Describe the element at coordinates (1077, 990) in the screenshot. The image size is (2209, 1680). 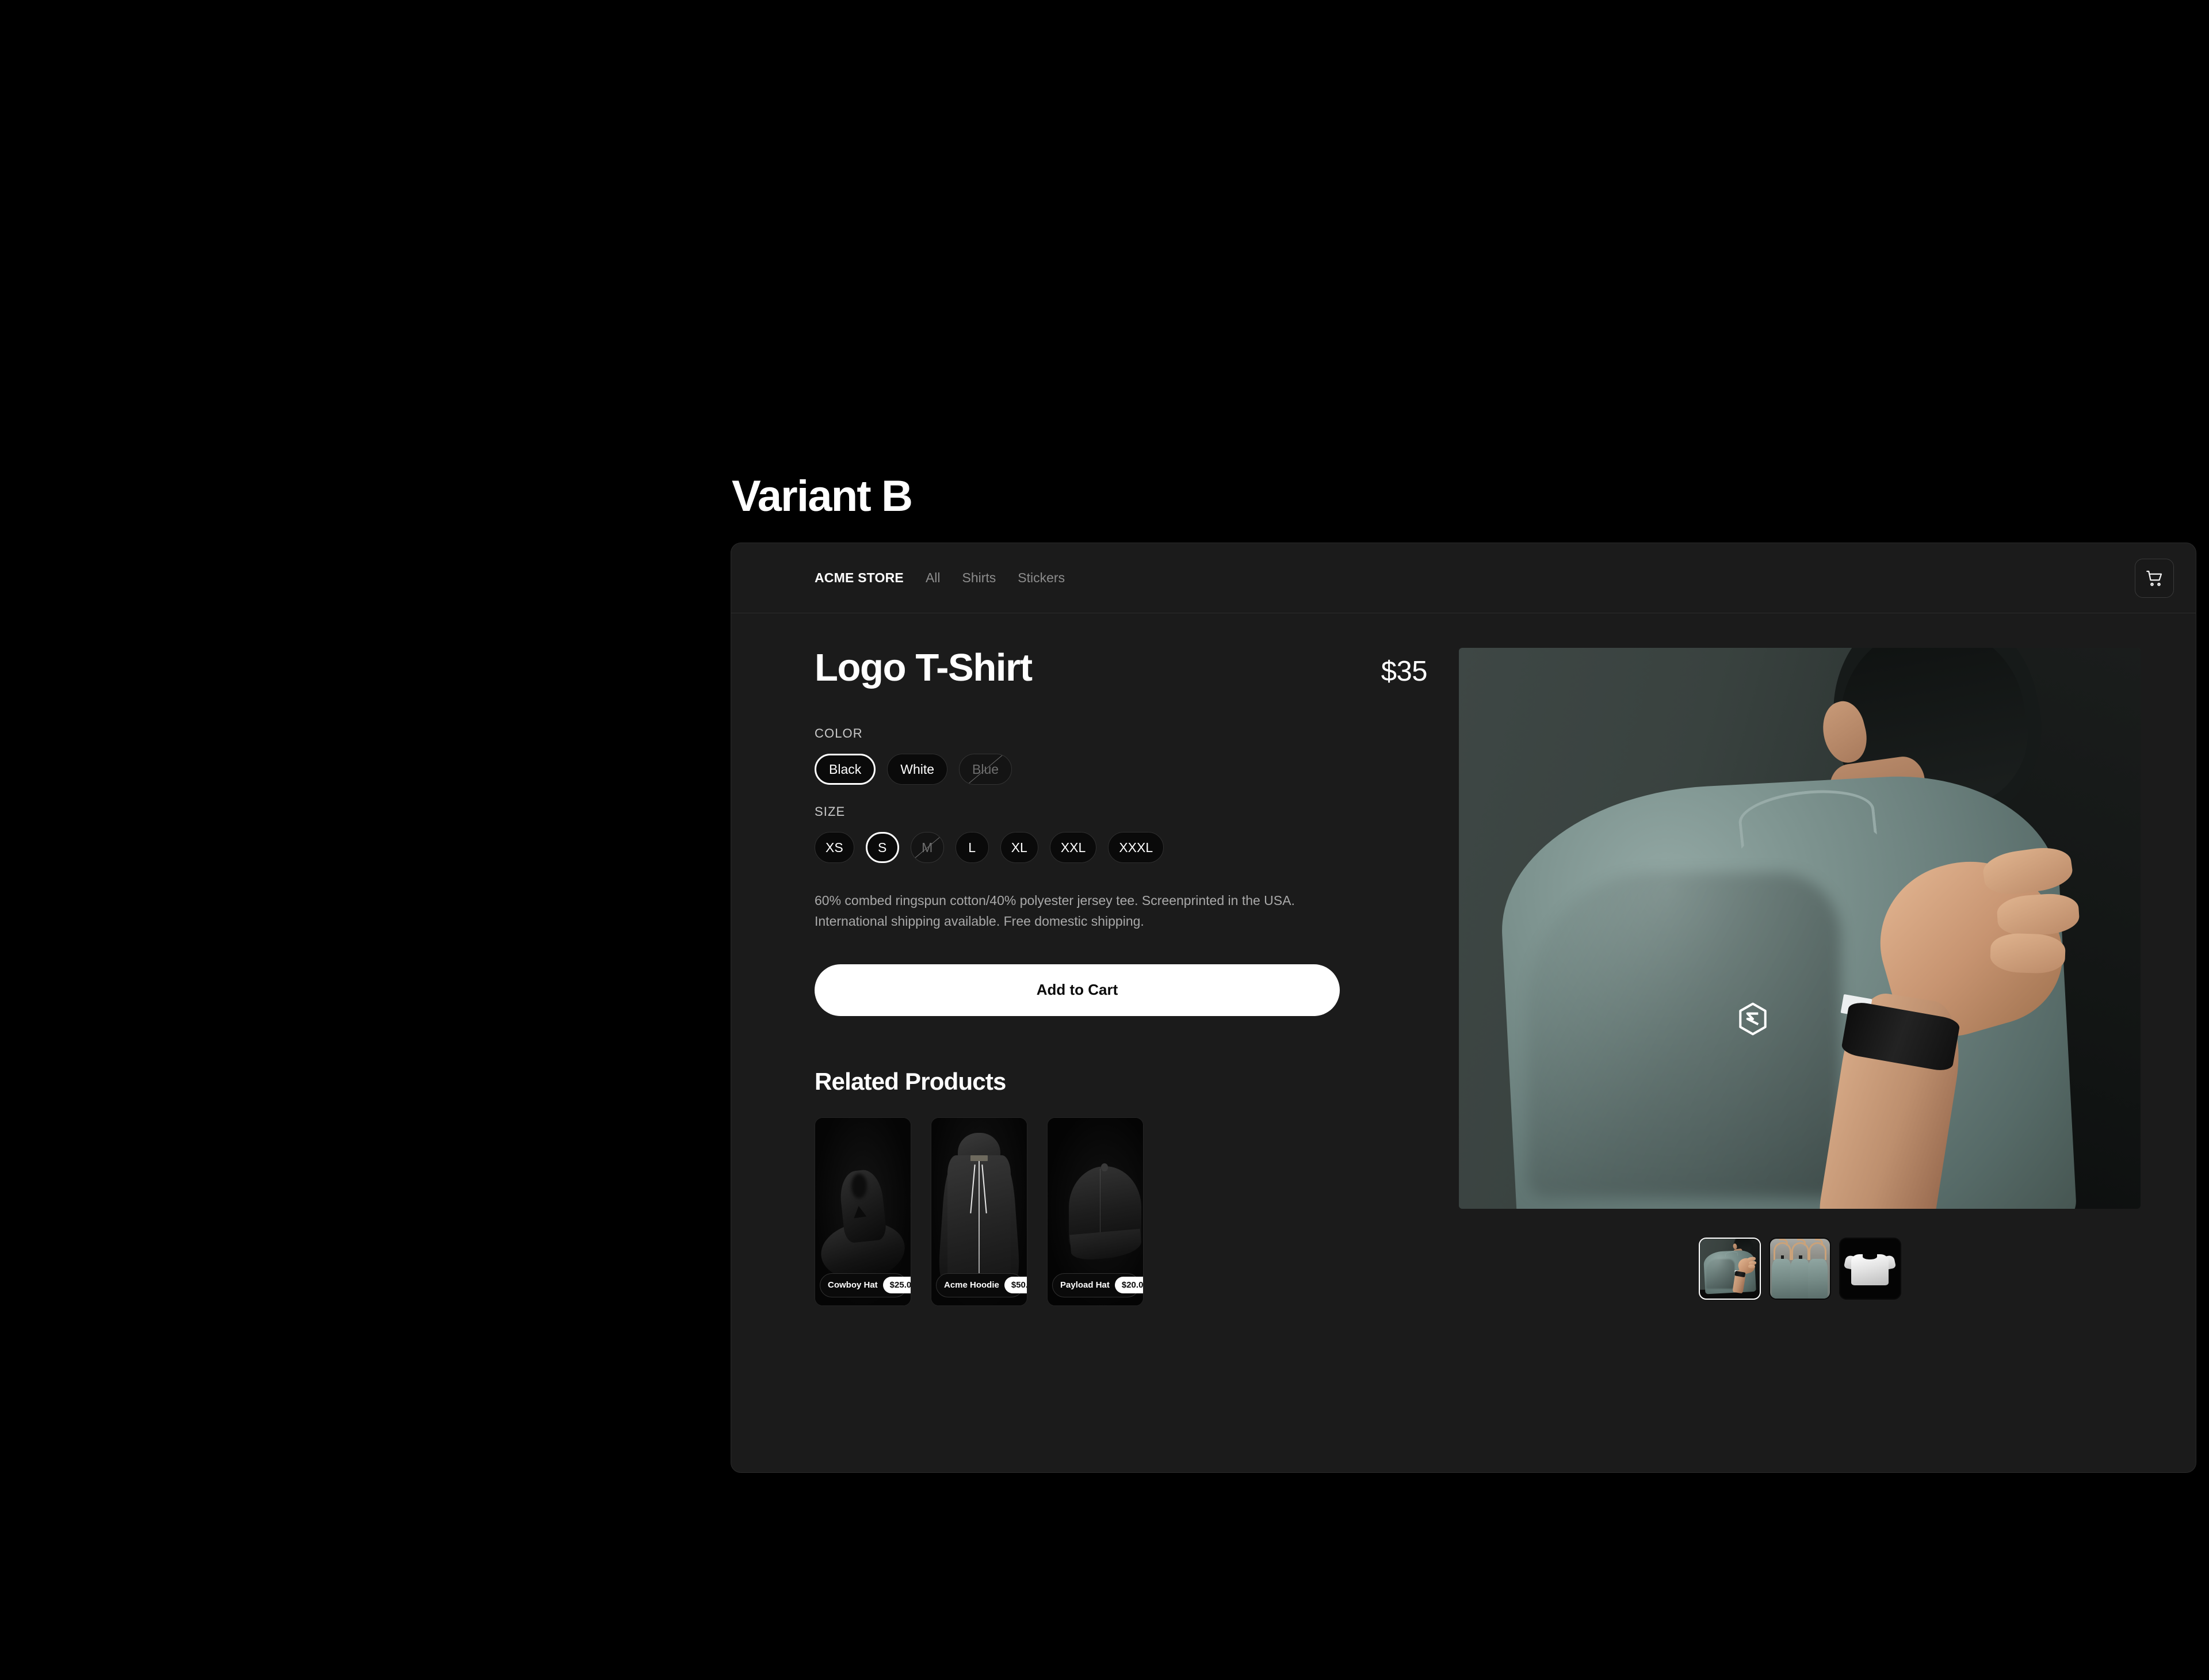
I see `add-to-cart-button: Add to Cart` at that location.